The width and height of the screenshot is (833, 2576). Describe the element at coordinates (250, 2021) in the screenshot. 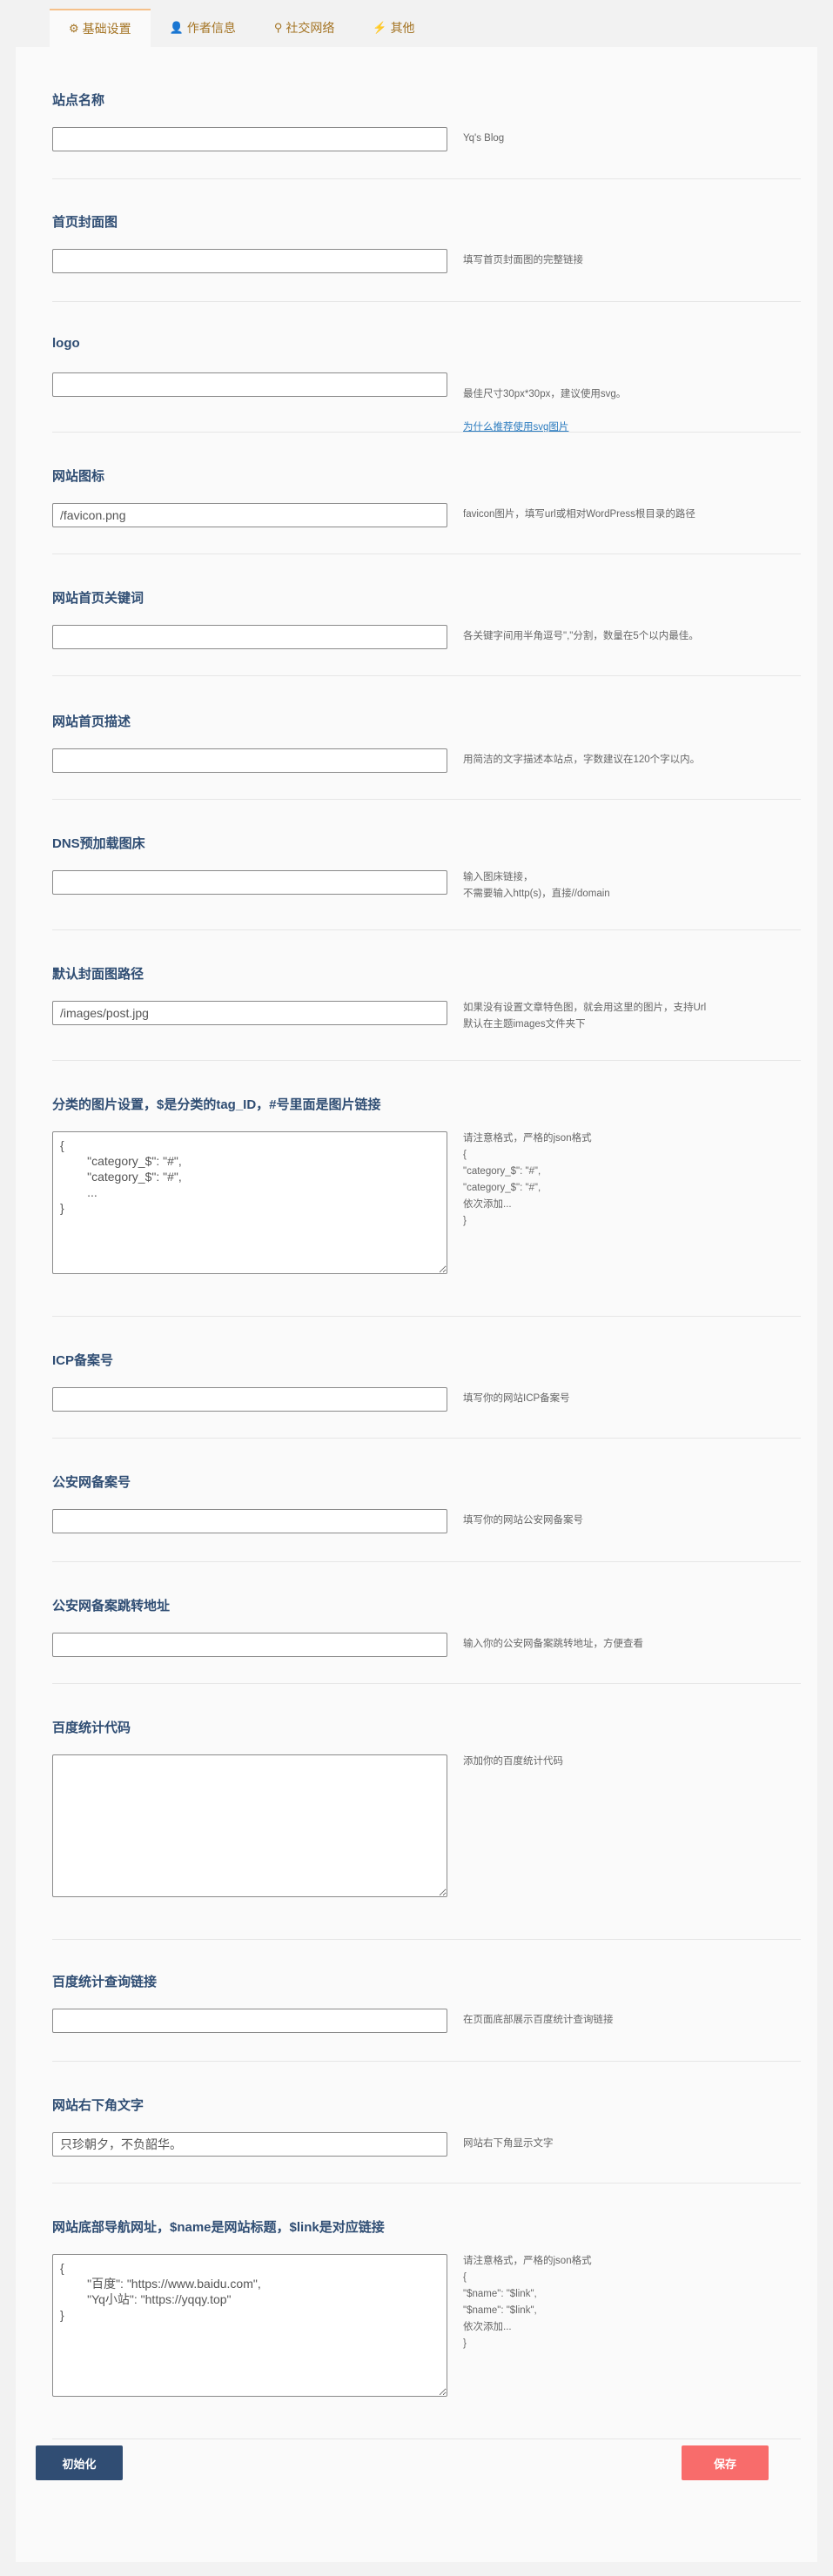

I see `baidu-stats-link-input` at that location.